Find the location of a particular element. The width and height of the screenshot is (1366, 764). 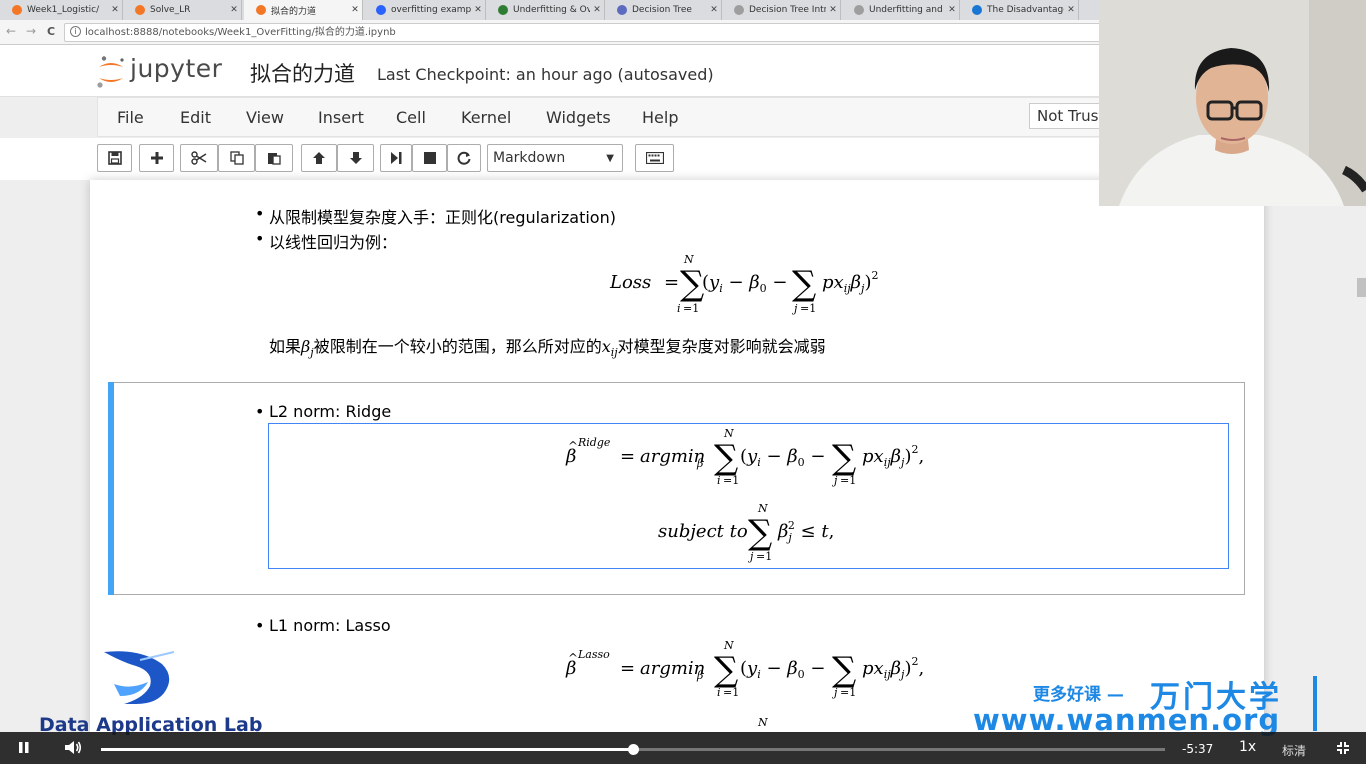

bullet-linear-regression: 以线性回归为例： is located at coordinates (326, 241).